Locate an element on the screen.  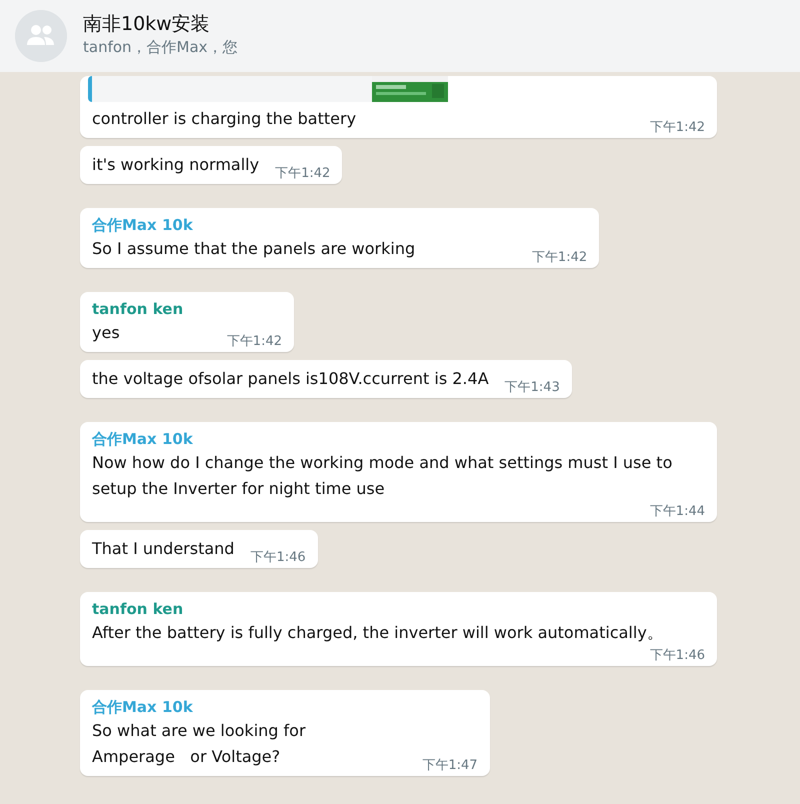
participants: tanfon，合作Max，您 is located at coordinates (160, 47).